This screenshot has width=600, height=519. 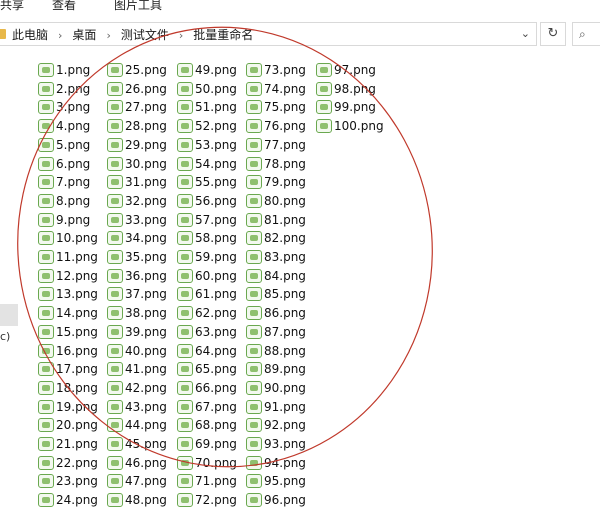 I want to click on file-item: 11.png, so click(x=68, y=257).